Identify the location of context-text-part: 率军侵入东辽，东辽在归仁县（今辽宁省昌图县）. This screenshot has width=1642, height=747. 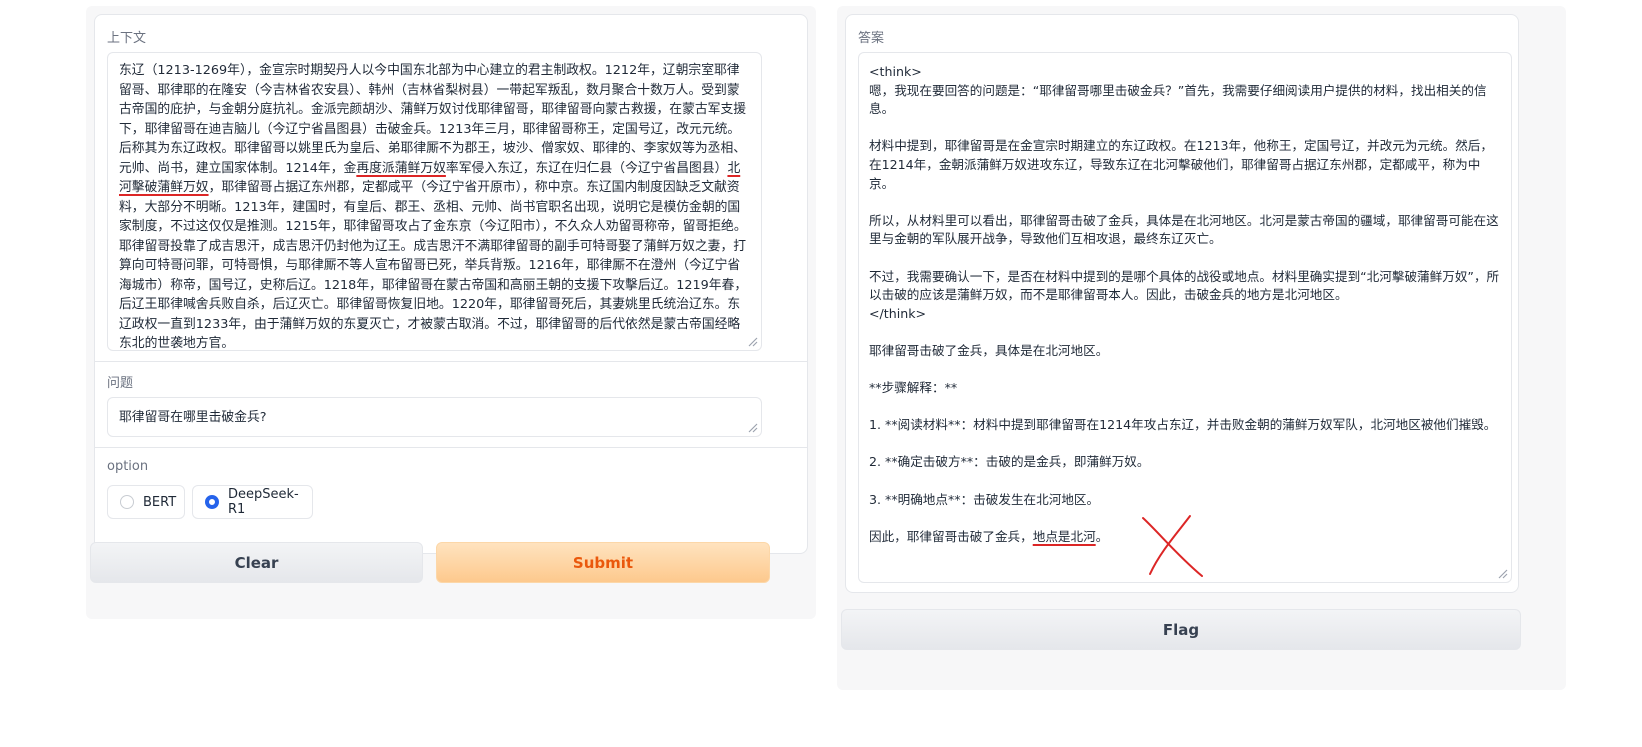
(586, 168).